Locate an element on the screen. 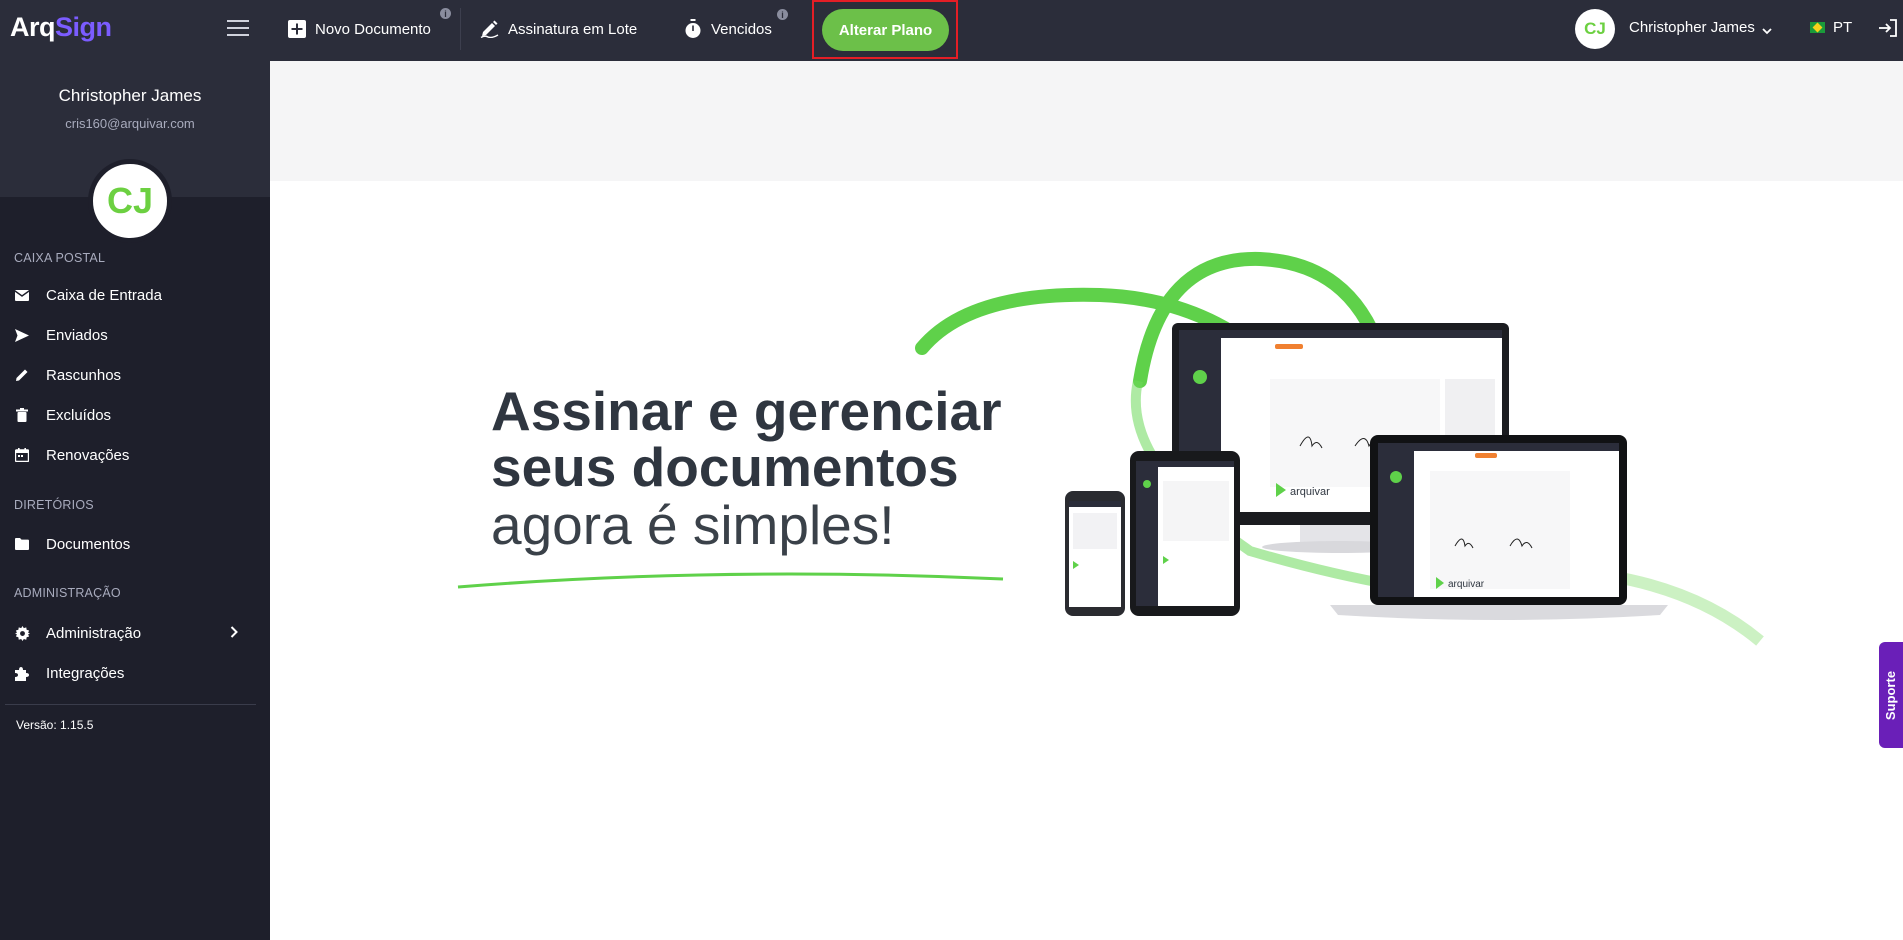 The height and width of the screenshot is (940, 1903). user-avatar: CJ is located at coordinates (1595, 29).